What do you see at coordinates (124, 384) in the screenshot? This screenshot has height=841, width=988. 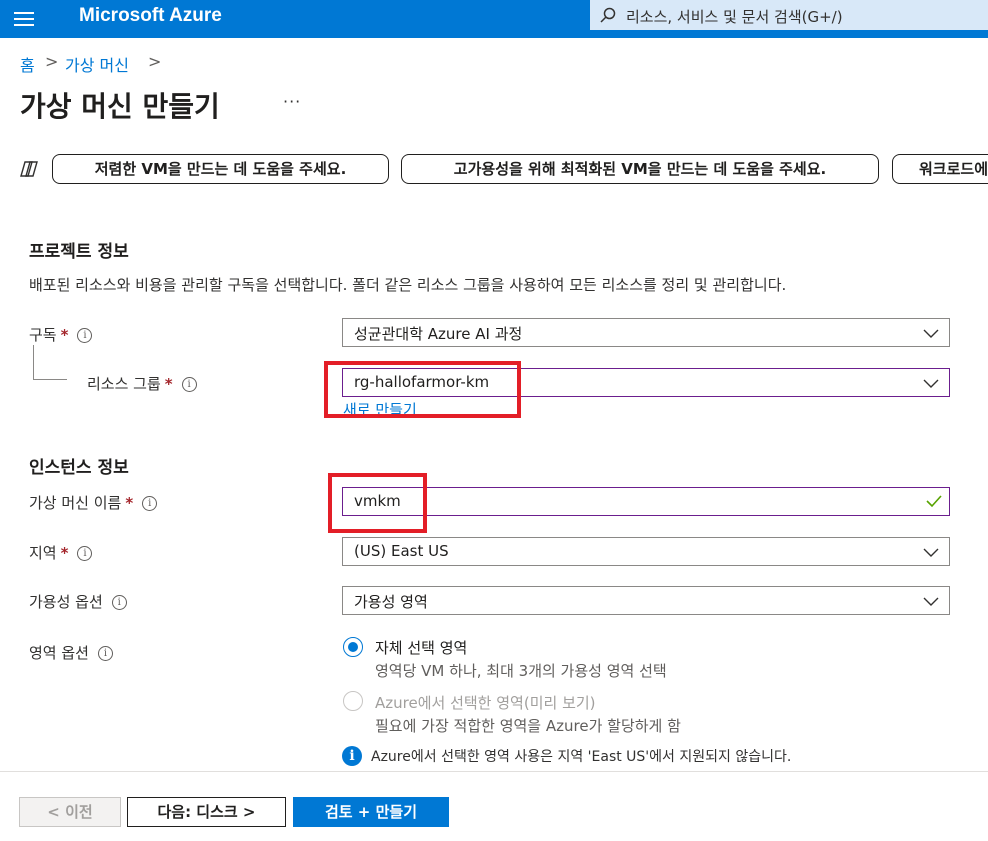 I see `resource-group-label-text: 리소스 그룹` at bounding box center [124, 384].